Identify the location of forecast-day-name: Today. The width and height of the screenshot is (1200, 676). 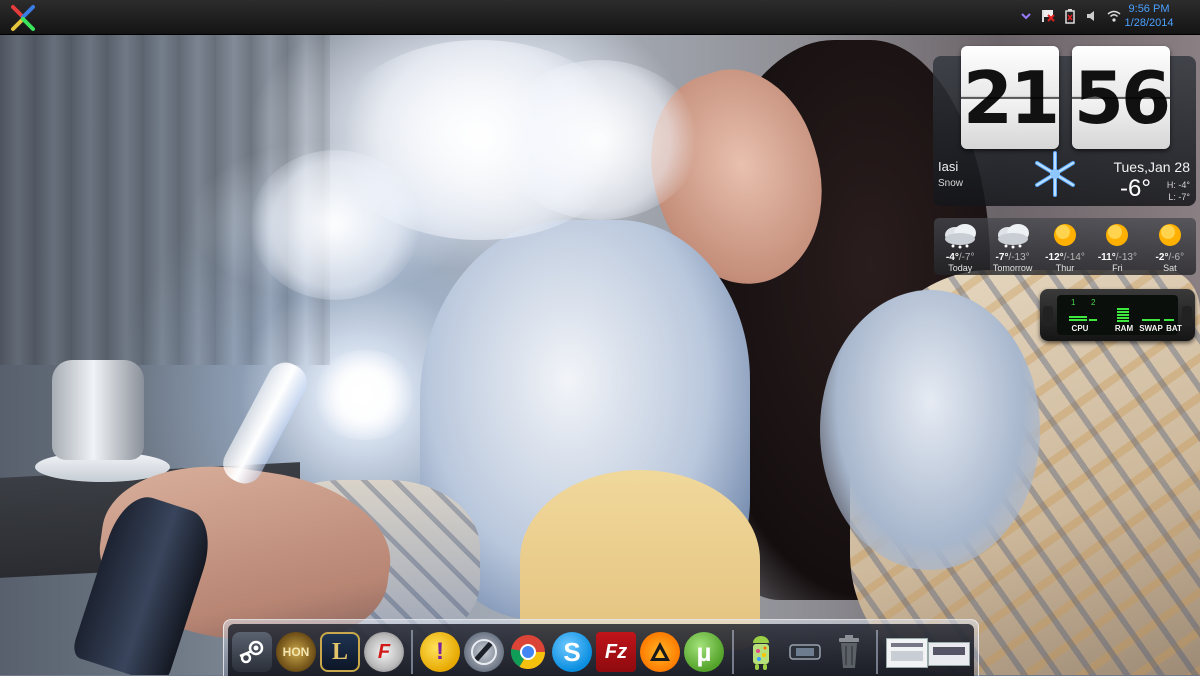
(960, 268).